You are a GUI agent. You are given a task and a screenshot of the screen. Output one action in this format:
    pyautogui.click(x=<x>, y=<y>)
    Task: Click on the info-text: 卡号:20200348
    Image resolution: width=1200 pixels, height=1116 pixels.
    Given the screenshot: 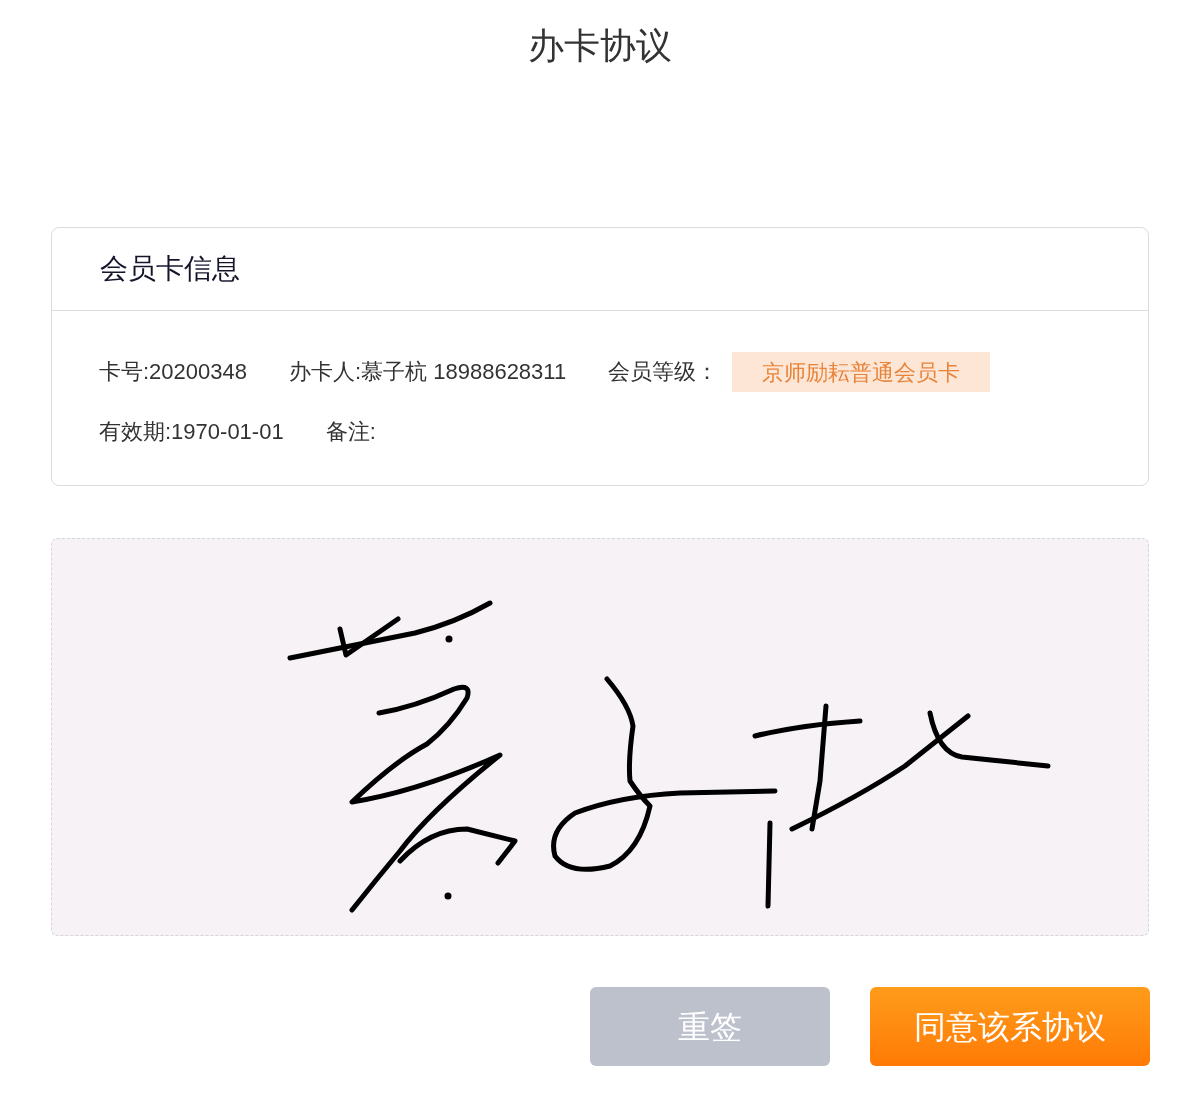 What is the action you would take?
    pyautogui.click(x=173, y=372)
    